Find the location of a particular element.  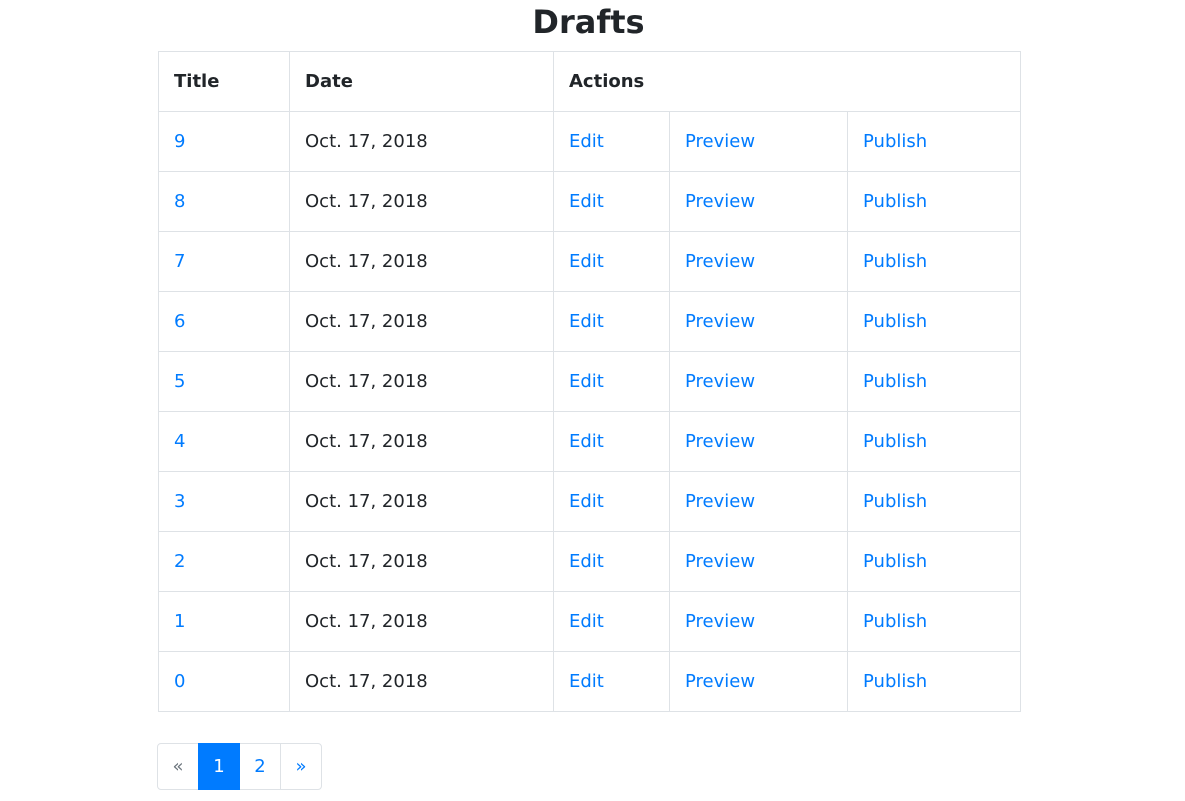

table-row: 9 Oct. 17, 2018 Edit Preview Publish is located at coordinates (590, 141).